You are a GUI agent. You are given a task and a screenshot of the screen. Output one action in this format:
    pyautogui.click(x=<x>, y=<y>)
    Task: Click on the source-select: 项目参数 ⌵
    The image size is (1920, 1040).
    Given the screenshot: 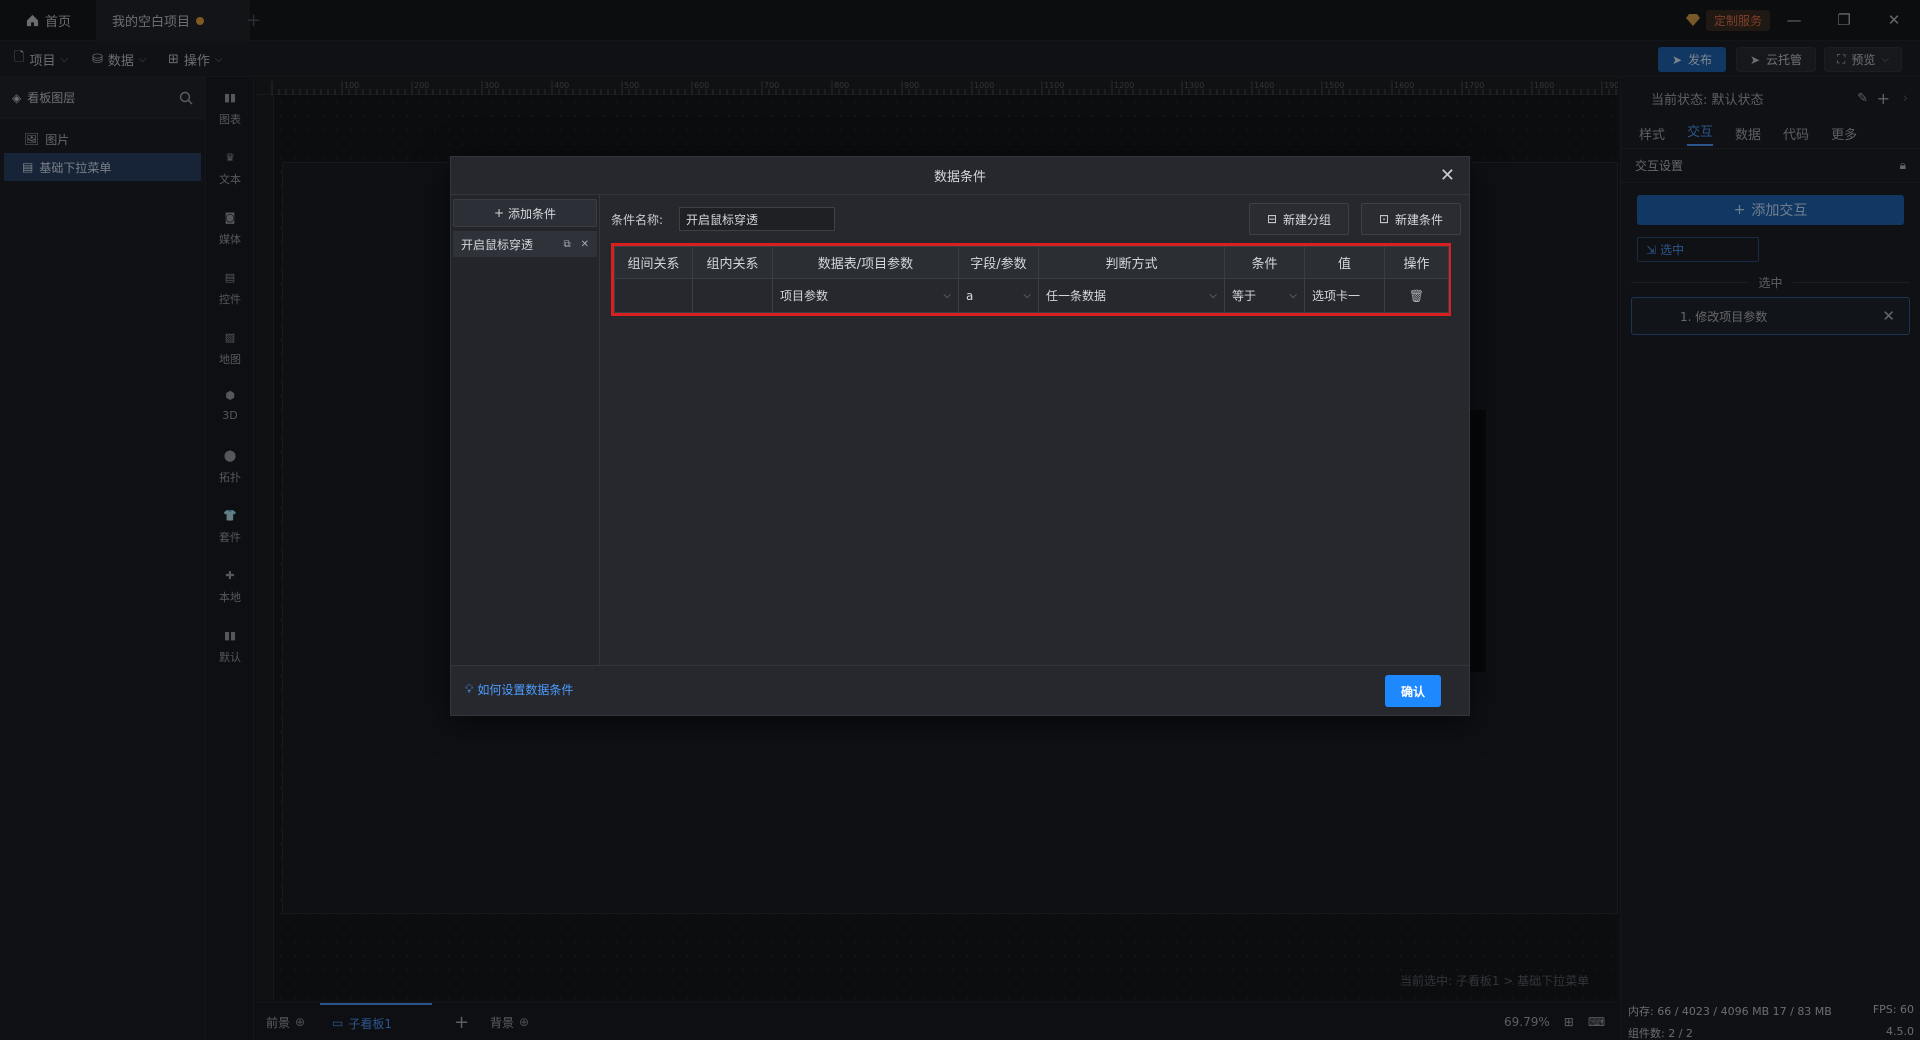 What is the action you would take?
    pyautogui.click(x=865, y=295)
    